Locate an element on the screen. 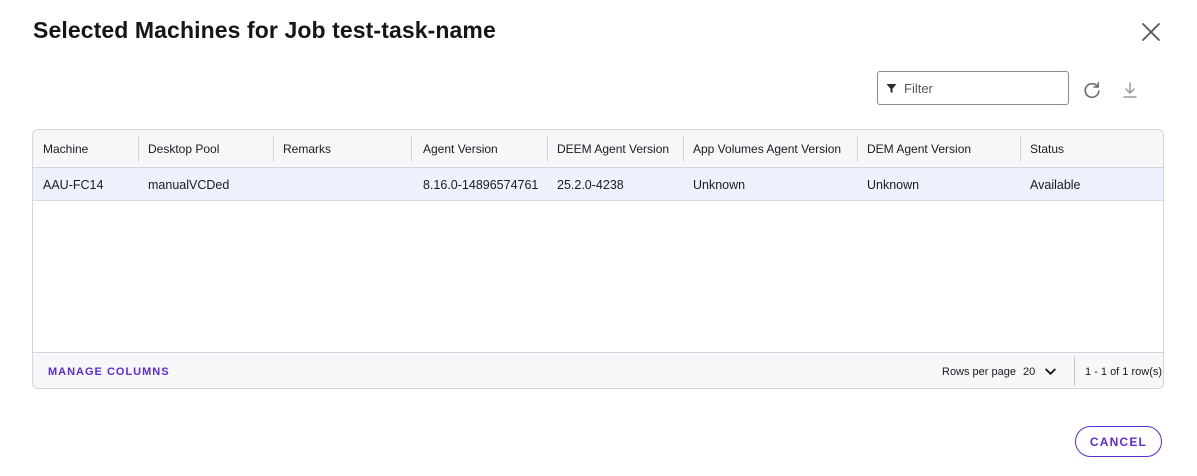  rows-per-page-select: 20 is located at coordinates (1039, 370).